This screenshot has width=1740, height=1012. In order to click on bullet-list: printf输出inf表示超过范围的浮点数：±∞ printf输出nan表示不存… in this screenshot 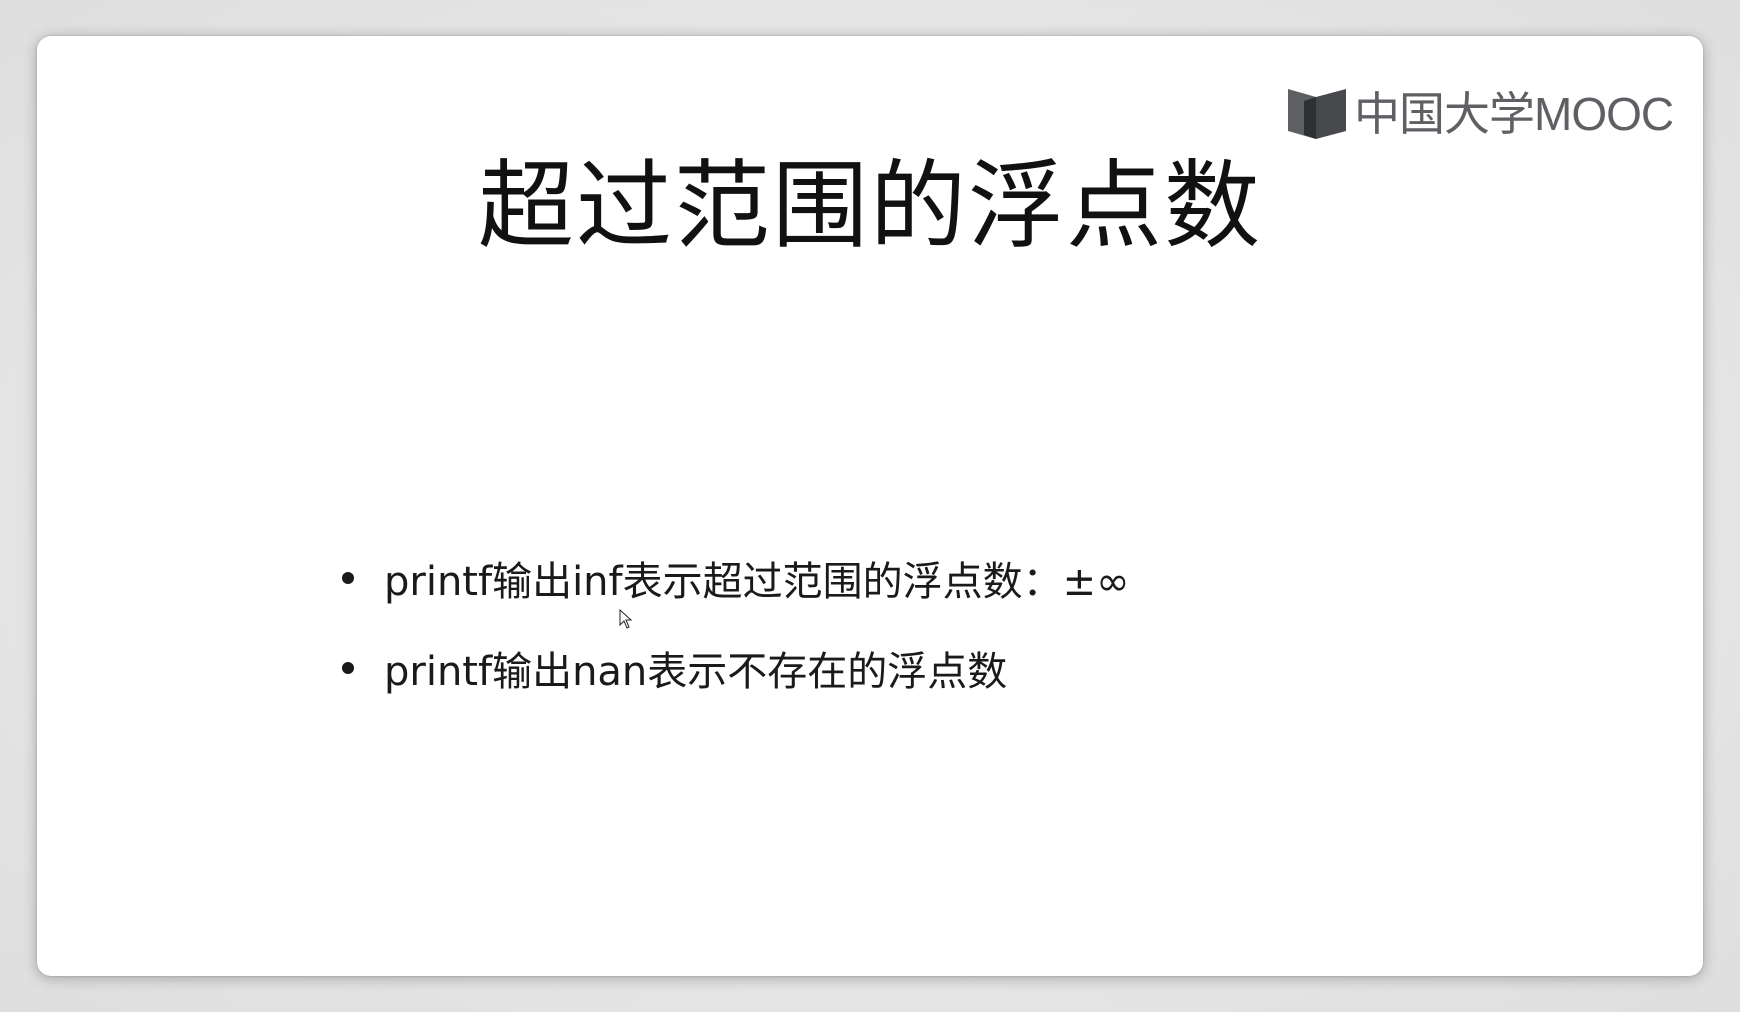, I will do `click(735, 638)`.